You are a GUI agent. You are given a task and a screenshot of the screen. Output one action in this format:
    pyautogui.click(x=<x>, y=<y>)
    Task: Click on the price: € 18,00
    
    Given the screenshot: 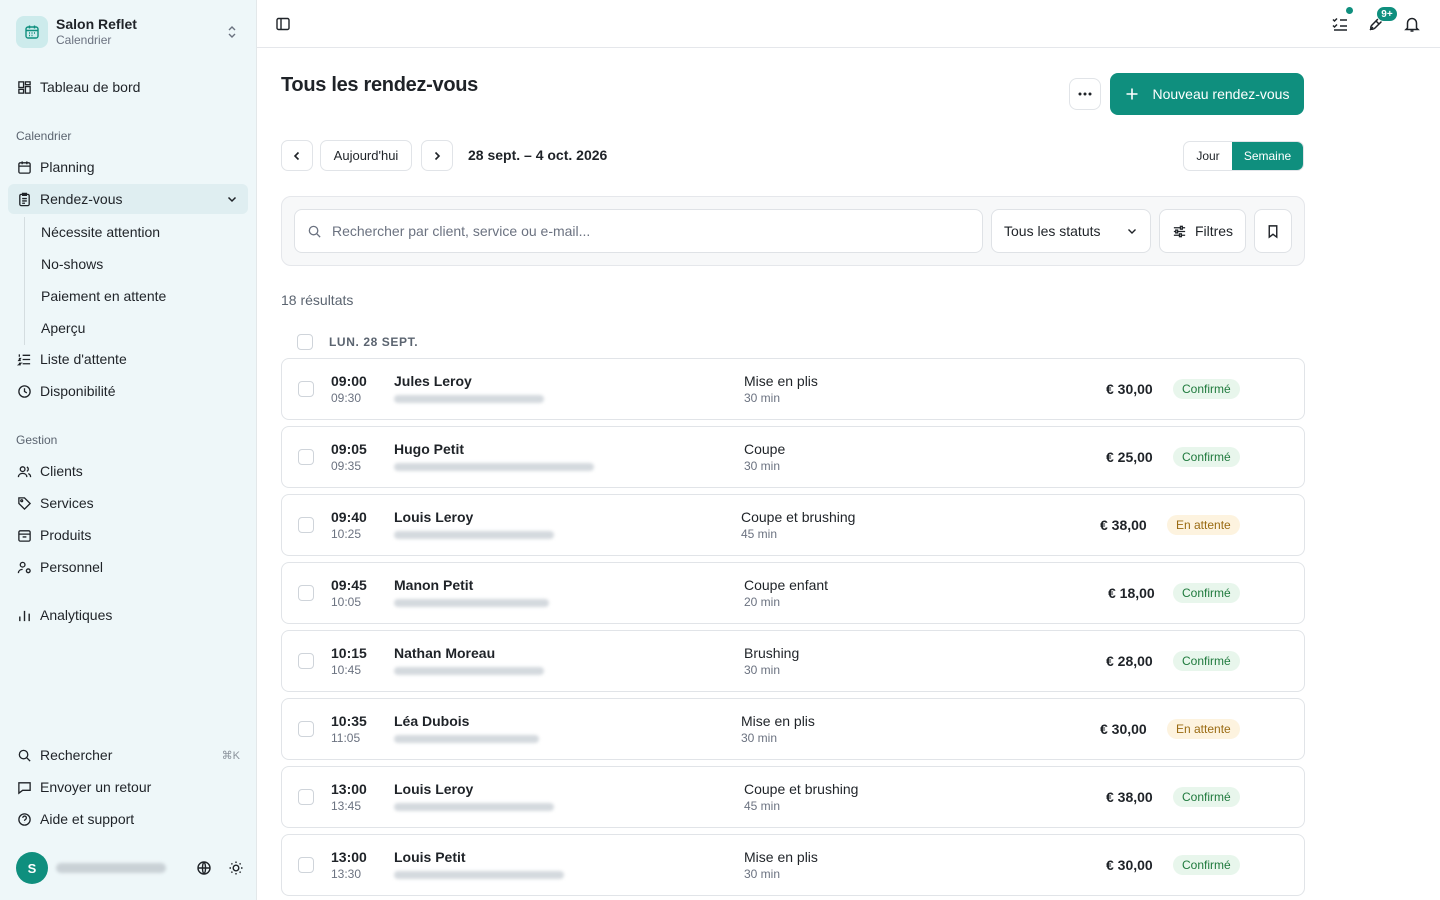 What is the action you would take?
    pyautogui.click(x=1131, y=593)
    